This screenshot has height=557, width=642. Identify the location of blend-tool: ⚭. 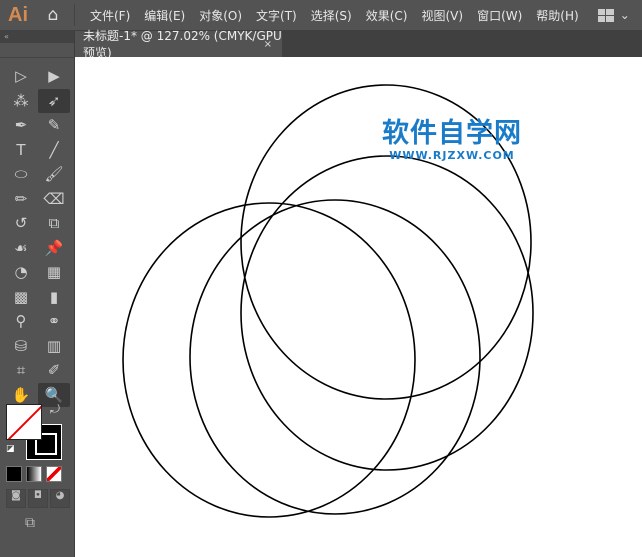
(54, 321).